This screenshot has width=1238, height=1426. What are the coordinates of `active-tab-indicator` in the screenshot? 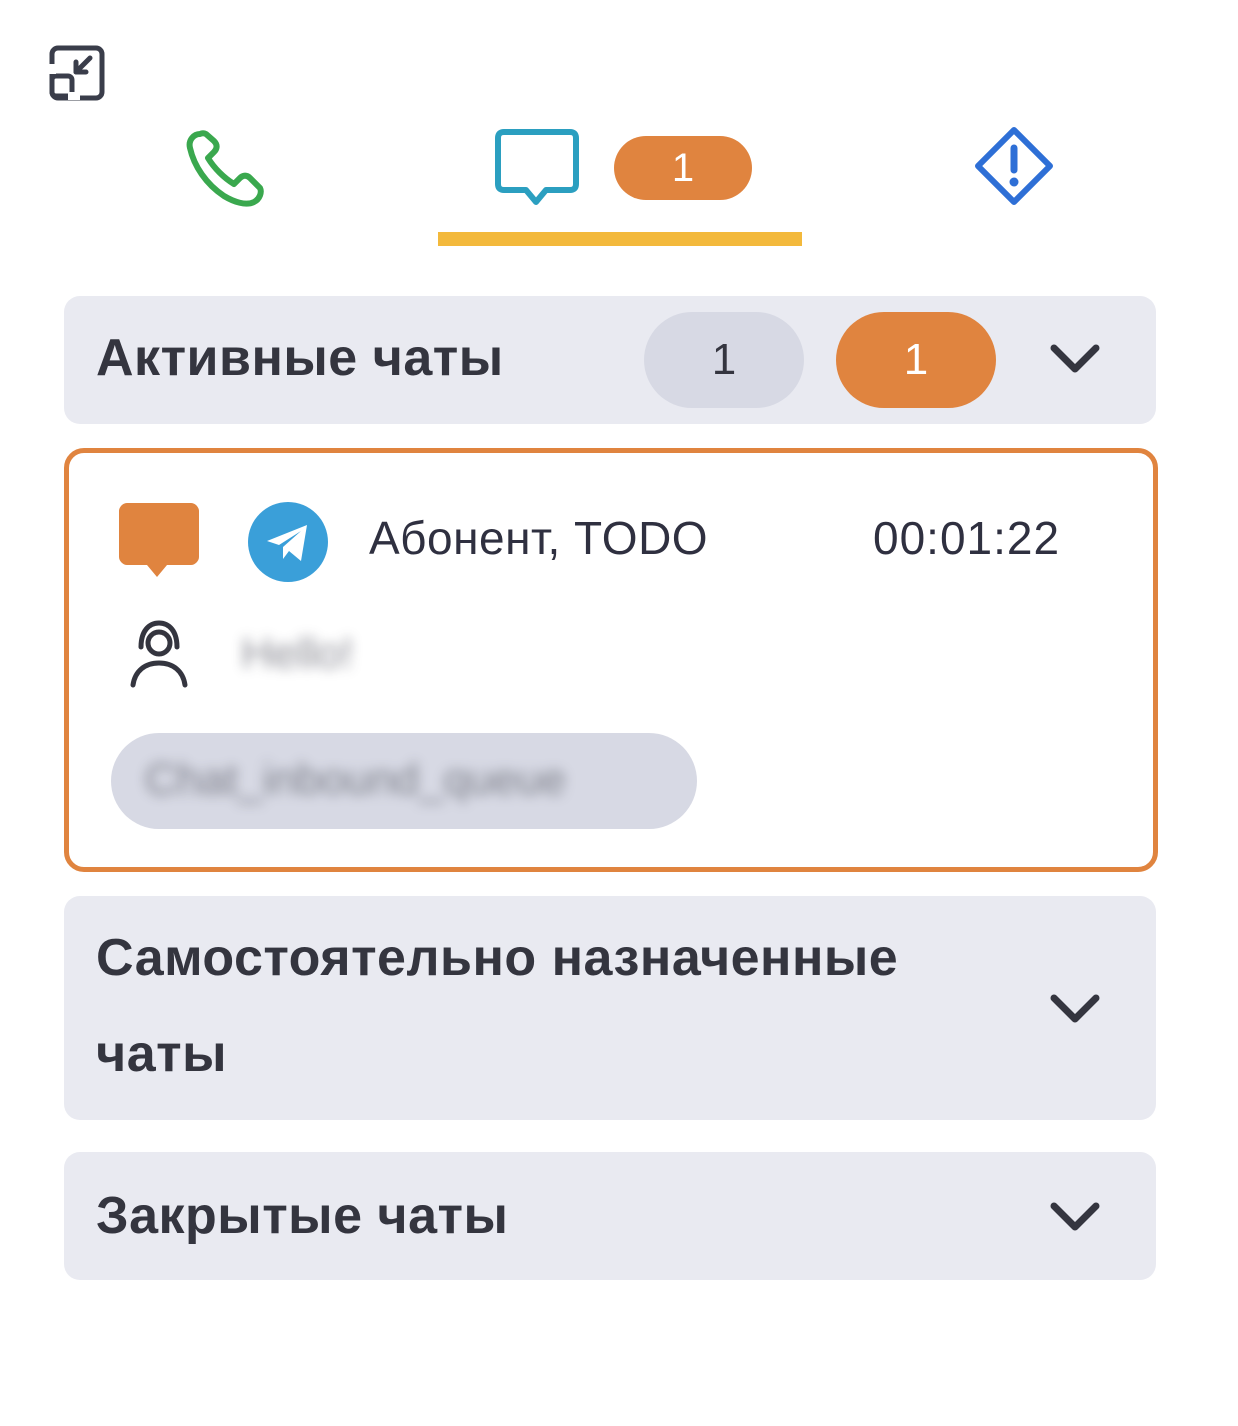 It's located at (620, 239).